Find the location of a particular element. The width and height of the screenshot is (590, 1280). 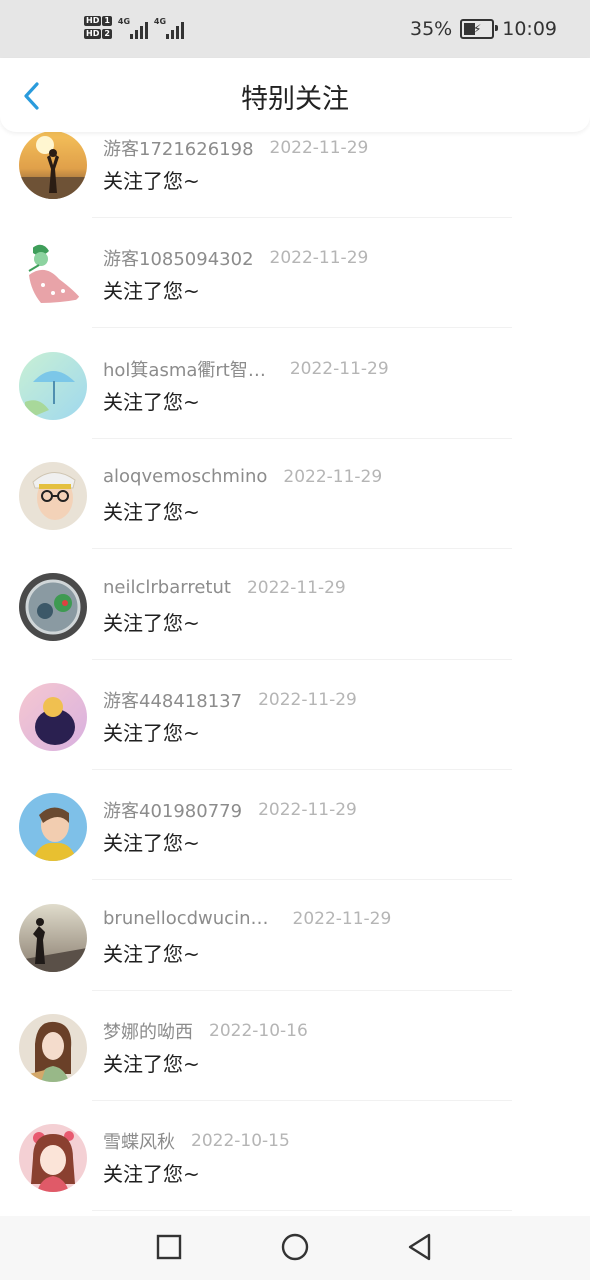

pokemon-avatar-icon is located at coordinates (53, 275).